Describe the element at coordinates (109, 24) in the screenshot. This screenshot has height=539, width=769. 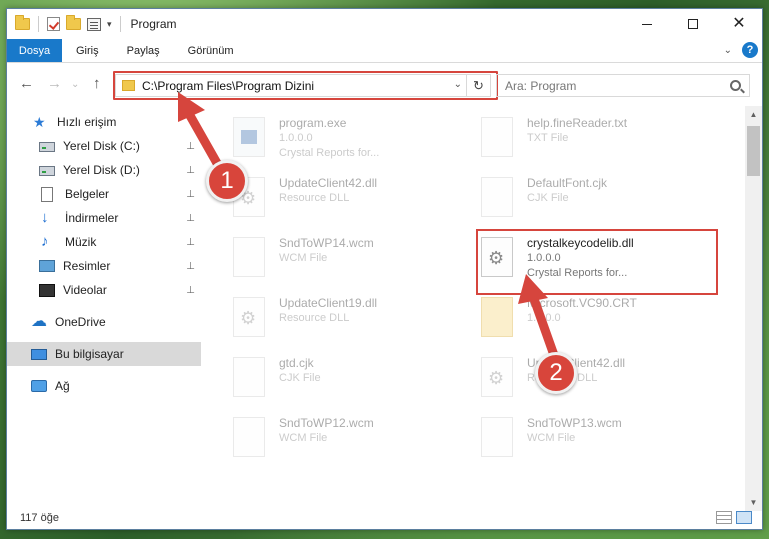
I see `chevron-down-icon: ▾` at that location.